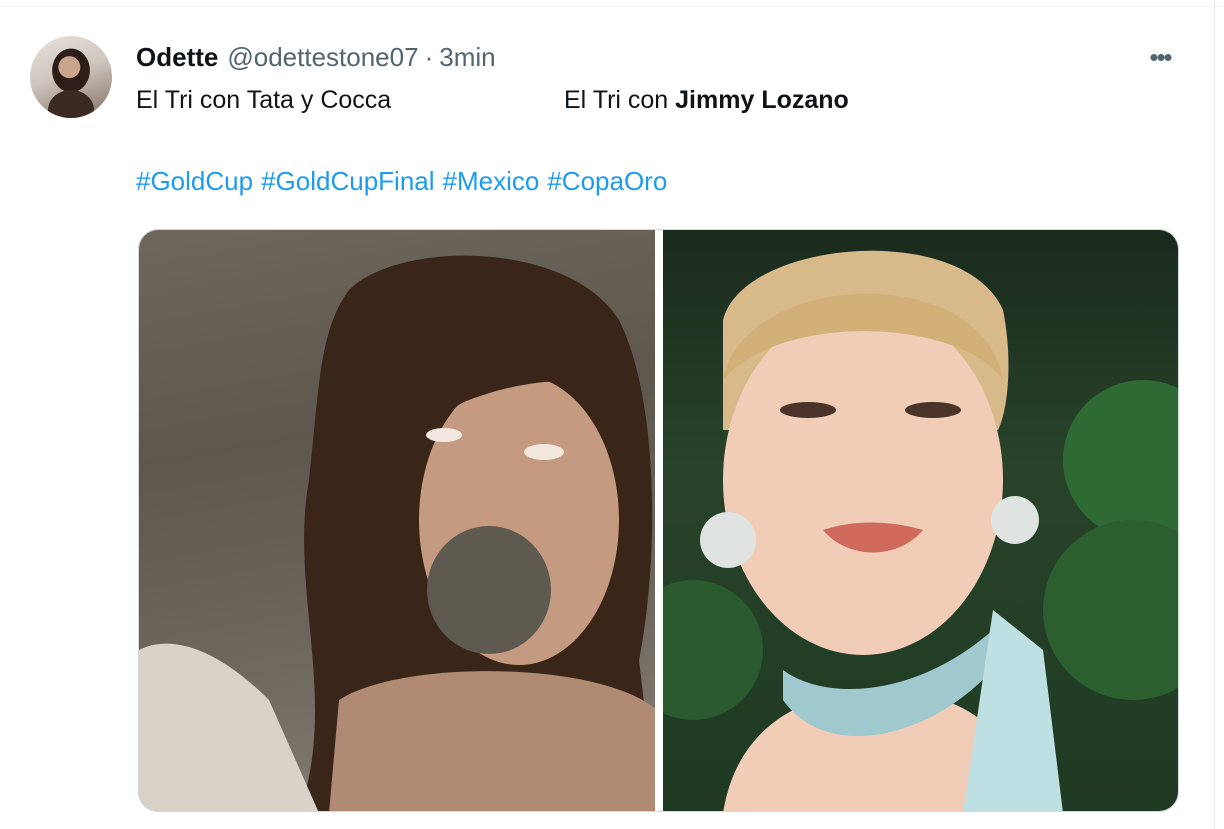 The height and width of the screenshot is (829, 1224). I want to click on top-divider, so click(612, 6).